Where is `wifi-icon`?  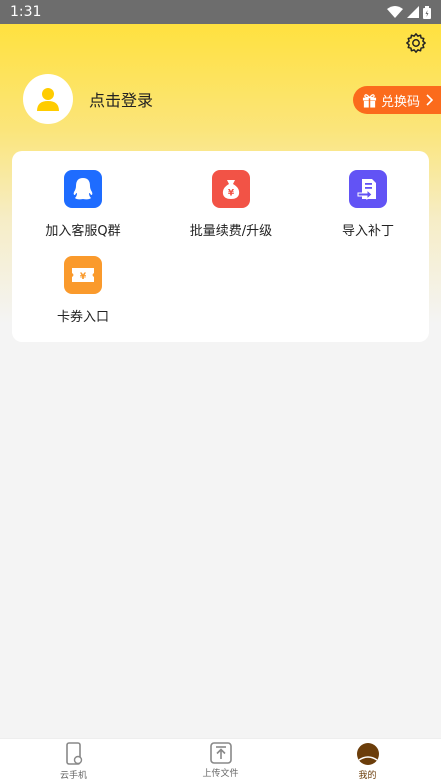
wifi-icon is located at coordinates (395, 12).